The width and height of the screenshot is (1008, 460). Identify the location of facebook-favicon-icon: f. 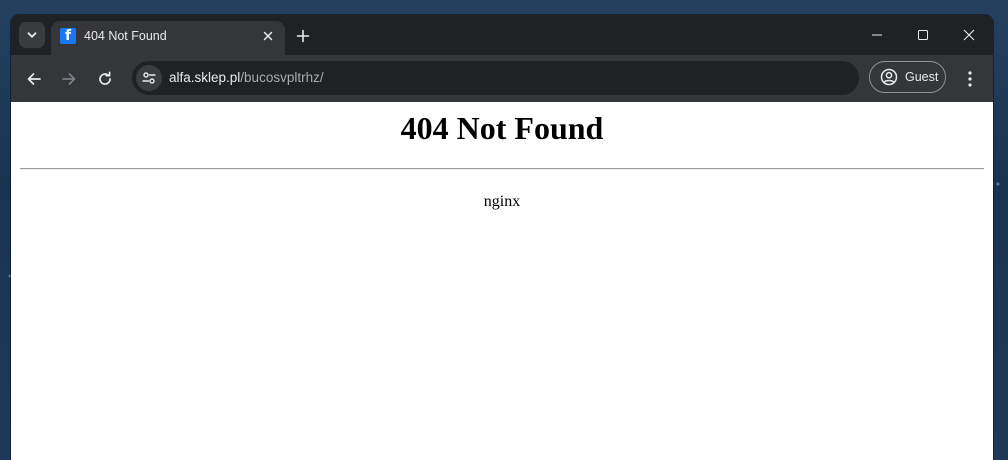
(68, 36).